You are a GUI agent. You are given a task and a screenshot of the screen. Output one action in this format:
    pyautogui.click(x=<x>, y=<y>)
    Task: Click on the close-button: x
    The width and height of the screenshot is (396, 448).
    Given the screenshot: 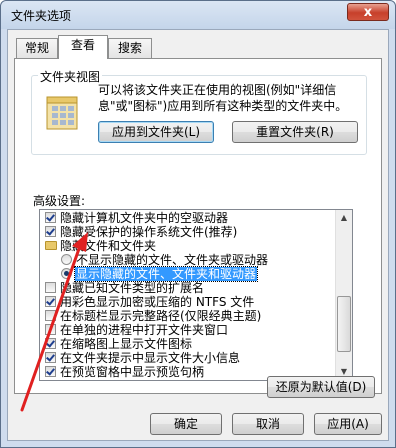 What is the action you would take?
    pyautogui.click(x=368, y=12)
    